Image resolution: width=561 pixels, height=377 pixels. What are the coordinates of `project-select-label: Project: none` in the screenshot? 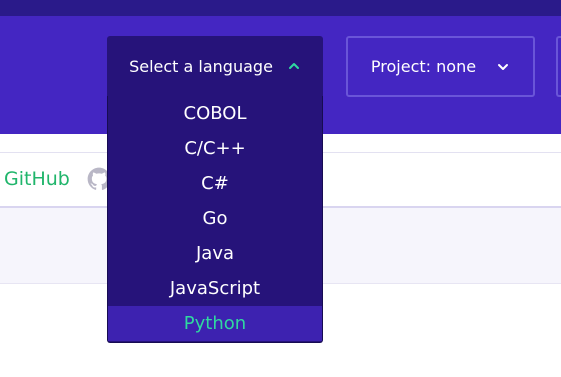 It's located at (423, 66).